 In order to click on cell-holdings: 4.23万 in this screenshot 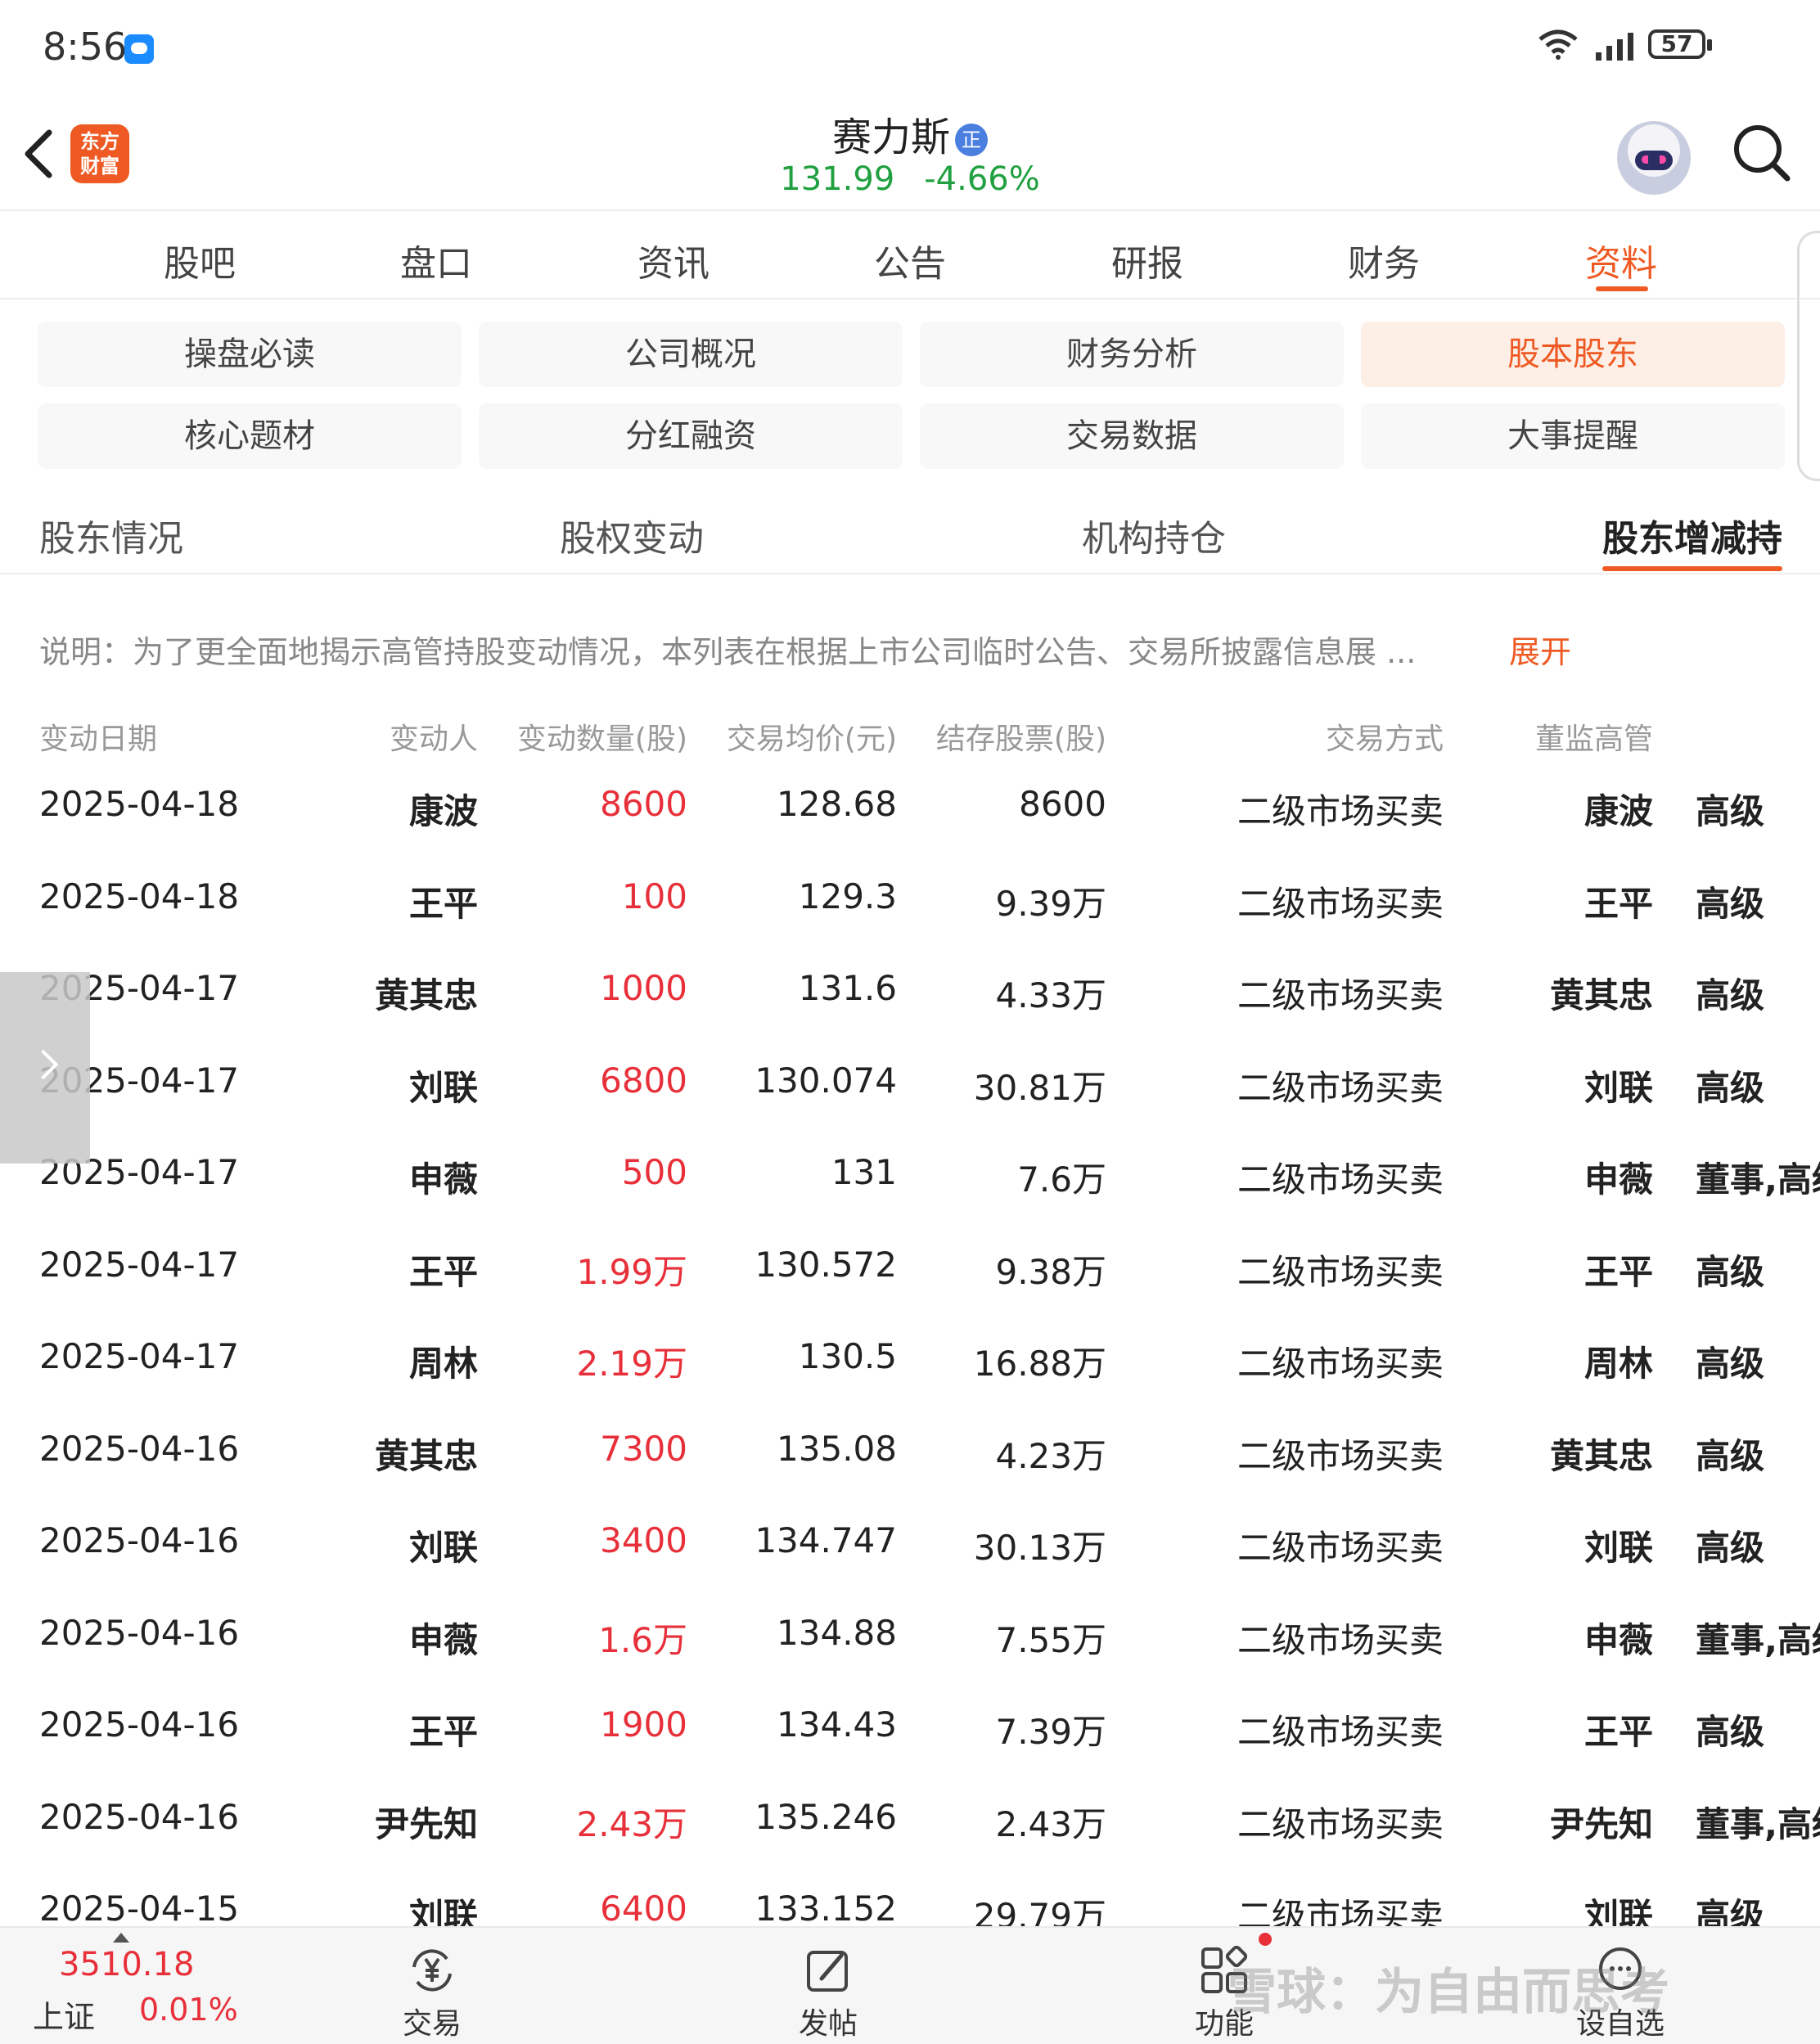, I will do `click(1050, 1456)`.